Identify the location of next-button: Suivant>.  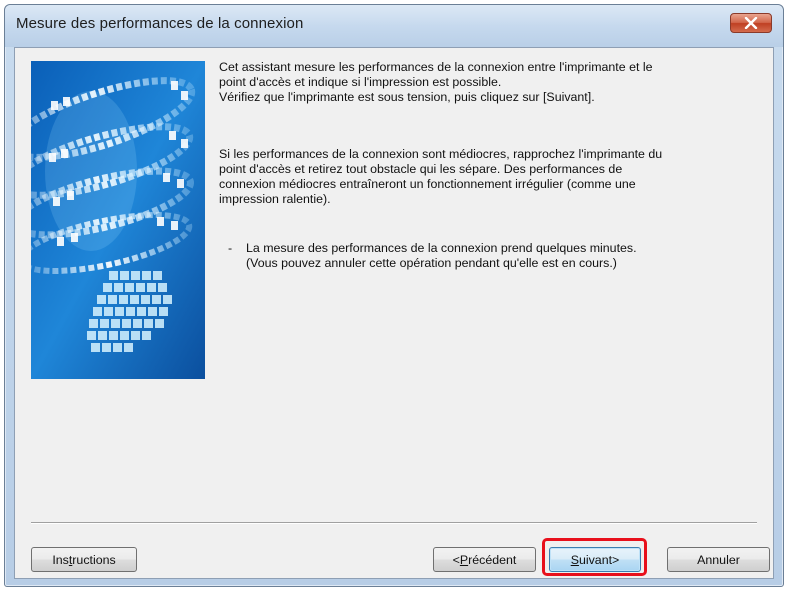
(595, 559).